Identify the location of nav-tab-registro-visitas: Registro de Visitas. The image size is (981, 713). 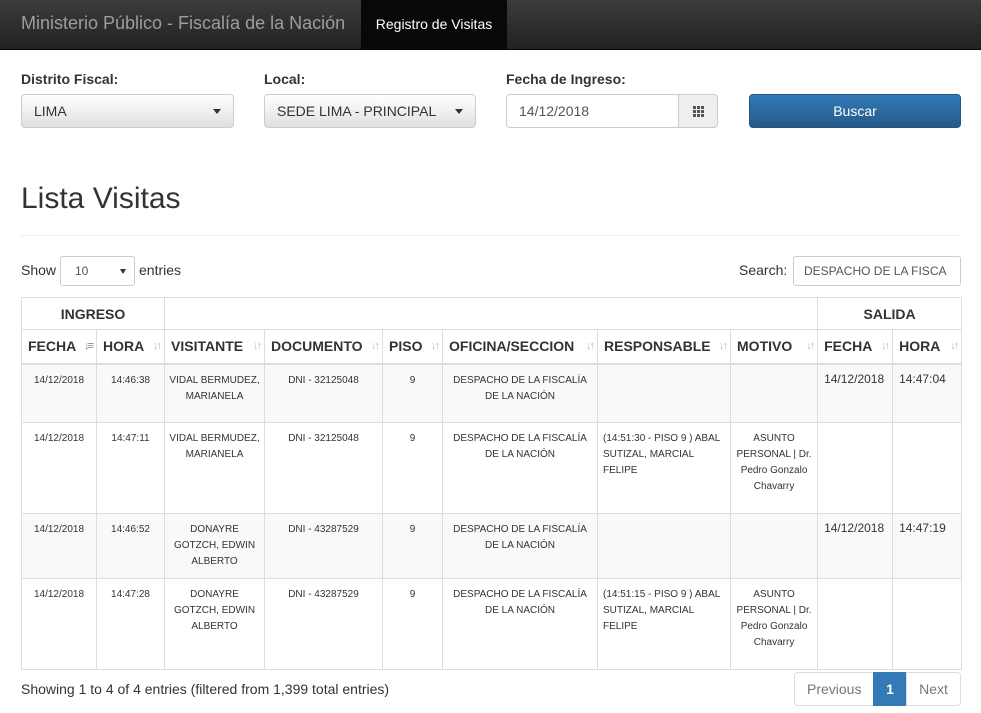
(434, 25).